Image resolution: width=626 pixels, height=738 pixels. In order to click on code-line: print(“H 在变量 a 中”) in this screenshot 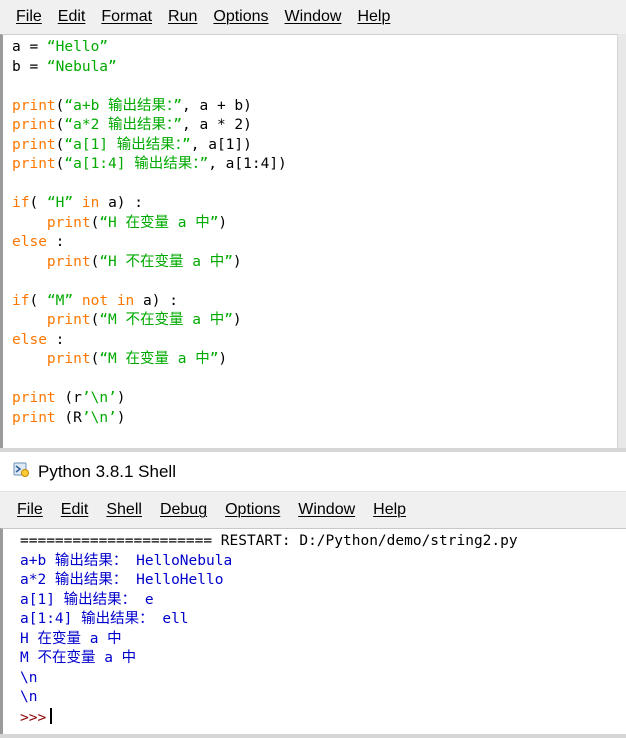, I will do `click(137, 222)`.